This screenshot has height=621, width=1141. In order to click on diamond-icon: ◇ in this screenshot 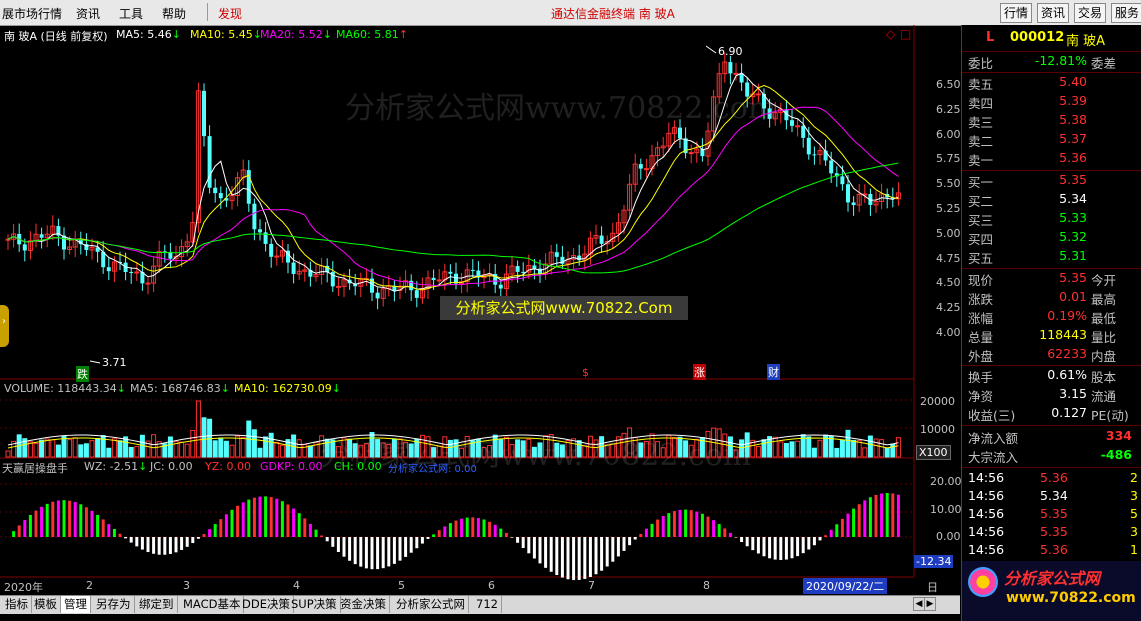, I will do `click(890, 34)`.